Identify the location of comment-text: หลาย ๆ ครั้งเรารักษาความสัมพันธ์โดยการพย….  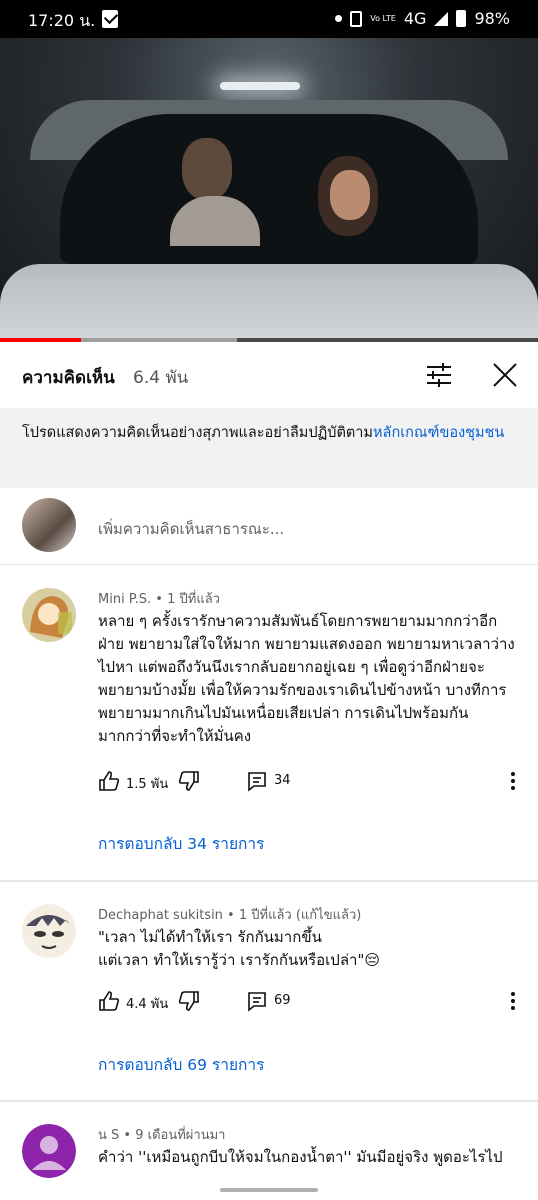
(306, 678).